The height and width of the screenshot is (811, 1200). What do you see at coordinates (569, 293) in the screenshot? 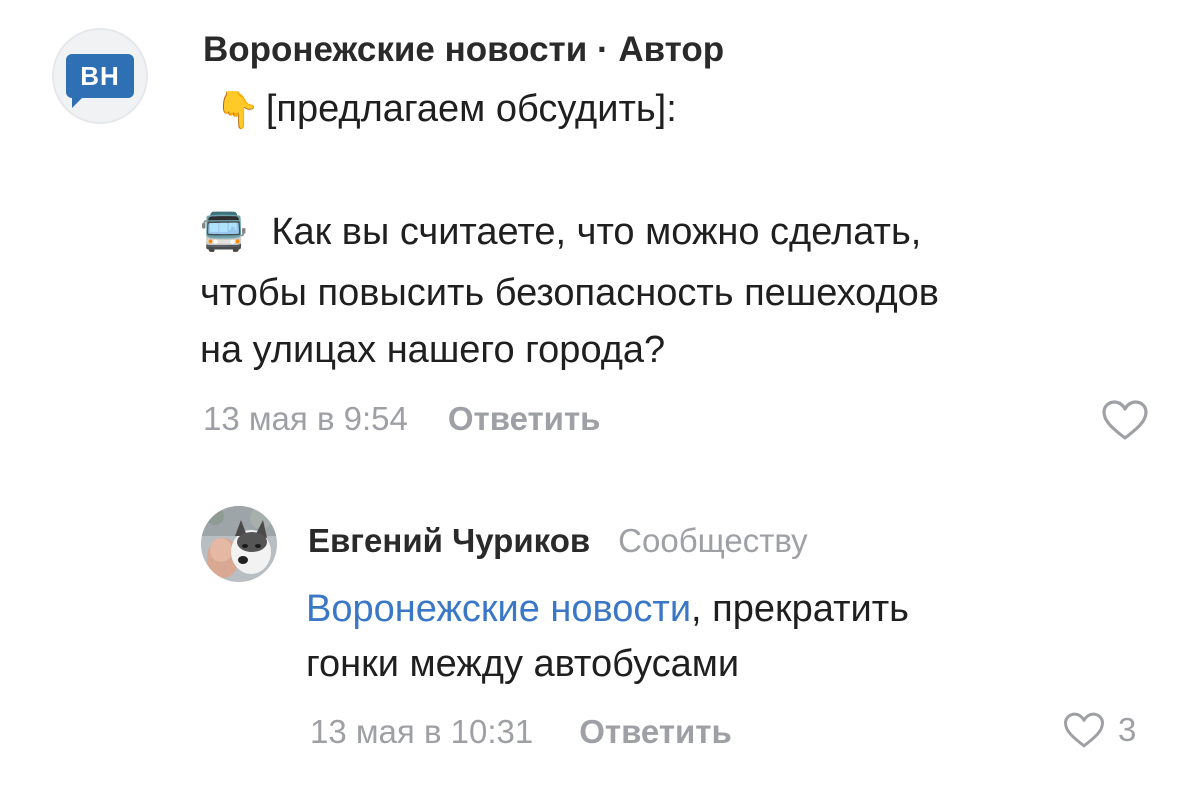
I see `comment-text-line: чтобы повысить безопасность пешеходов` at bounding box center [569, 293].